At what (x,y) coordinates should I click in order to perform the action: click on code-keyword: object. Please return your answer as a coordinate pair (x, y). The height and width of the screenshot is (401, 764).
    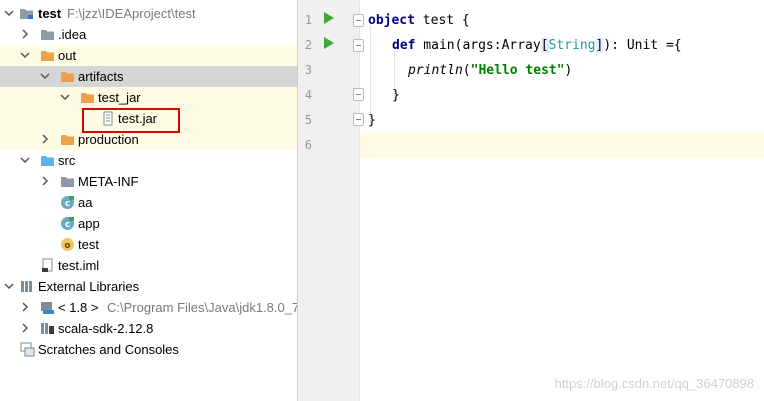
    Looking at the image, I should click on (391, 20).